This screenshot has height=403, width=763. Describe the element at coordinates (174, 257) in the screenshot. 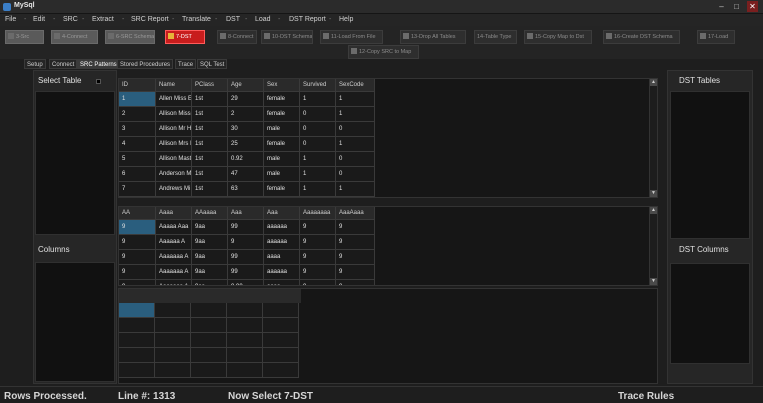

I see `grid-cell: Aaaaaaa A` at that location.